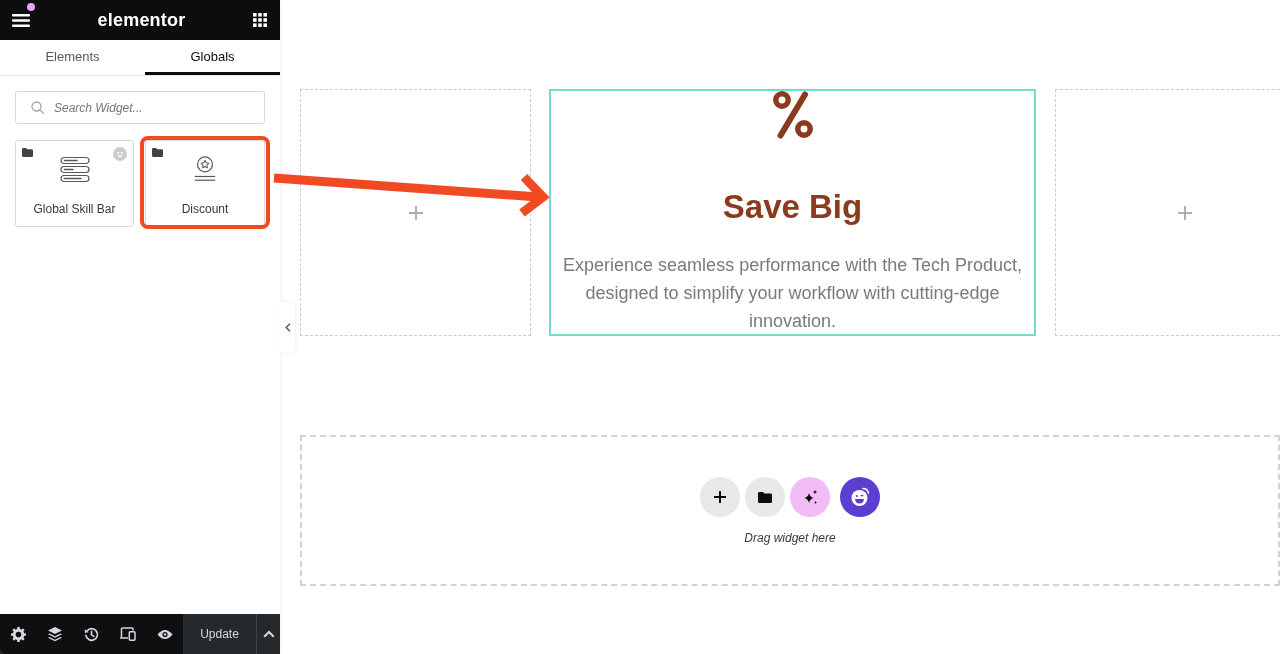 The height and width of the screenshot is (654, 1280). I want to click on column, so click(415, 212).